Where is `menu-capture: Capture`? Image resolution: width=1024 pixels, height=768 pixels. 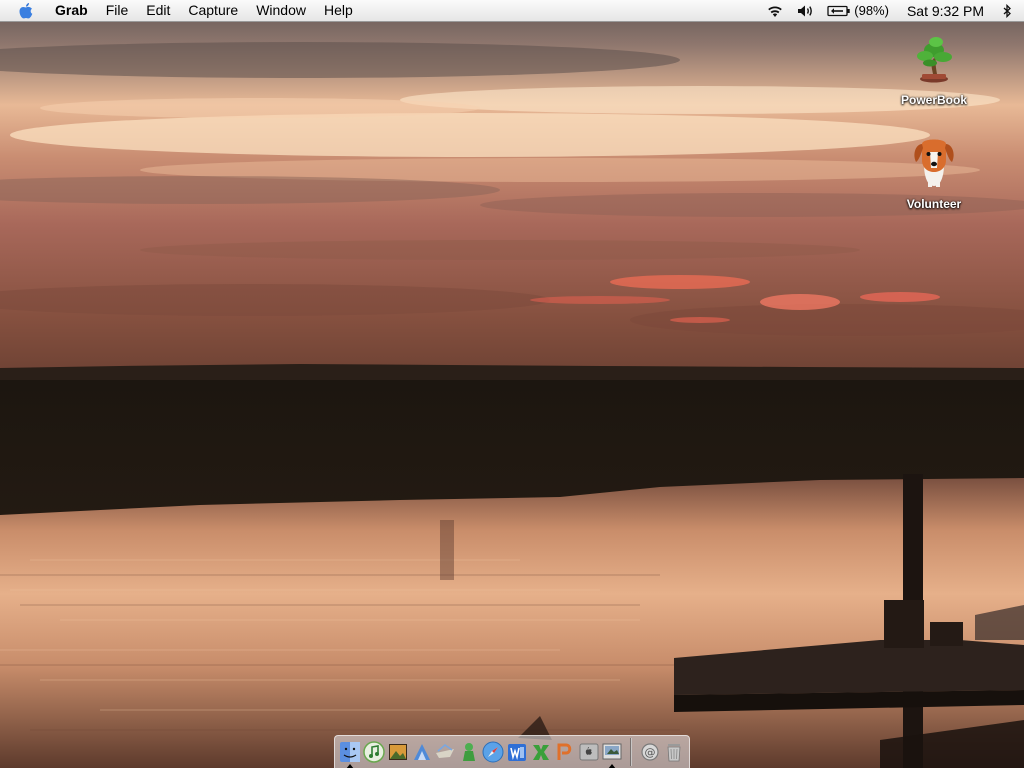 menu-capture: Capture is located at coordinates (213, 10).